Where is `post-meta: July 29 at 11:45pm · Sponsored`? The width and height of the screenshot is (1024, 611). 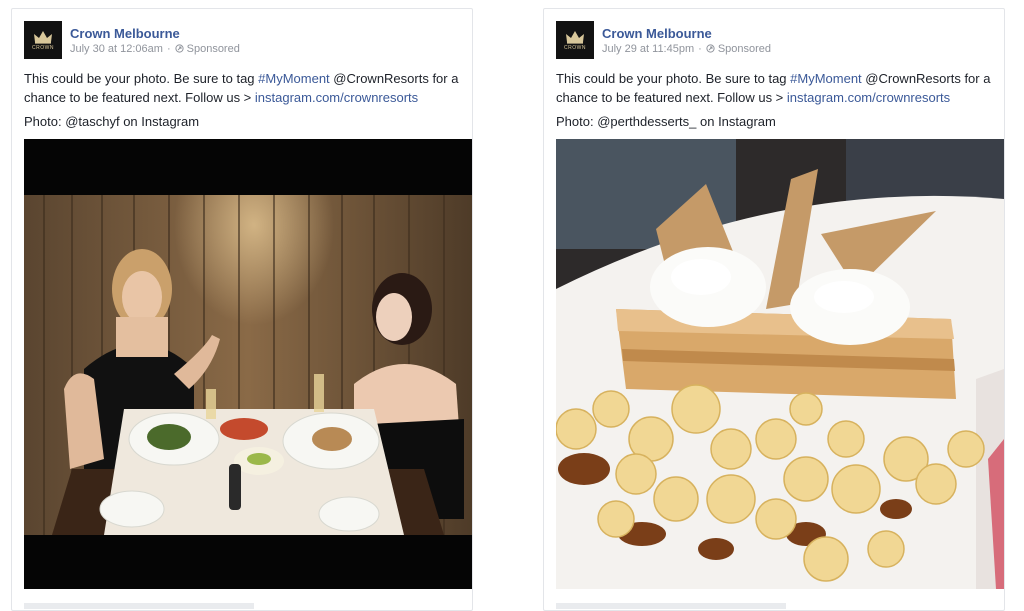
post-meta: July 29 at 11:45pm · Sponsored is located at coordinates (687, 49).